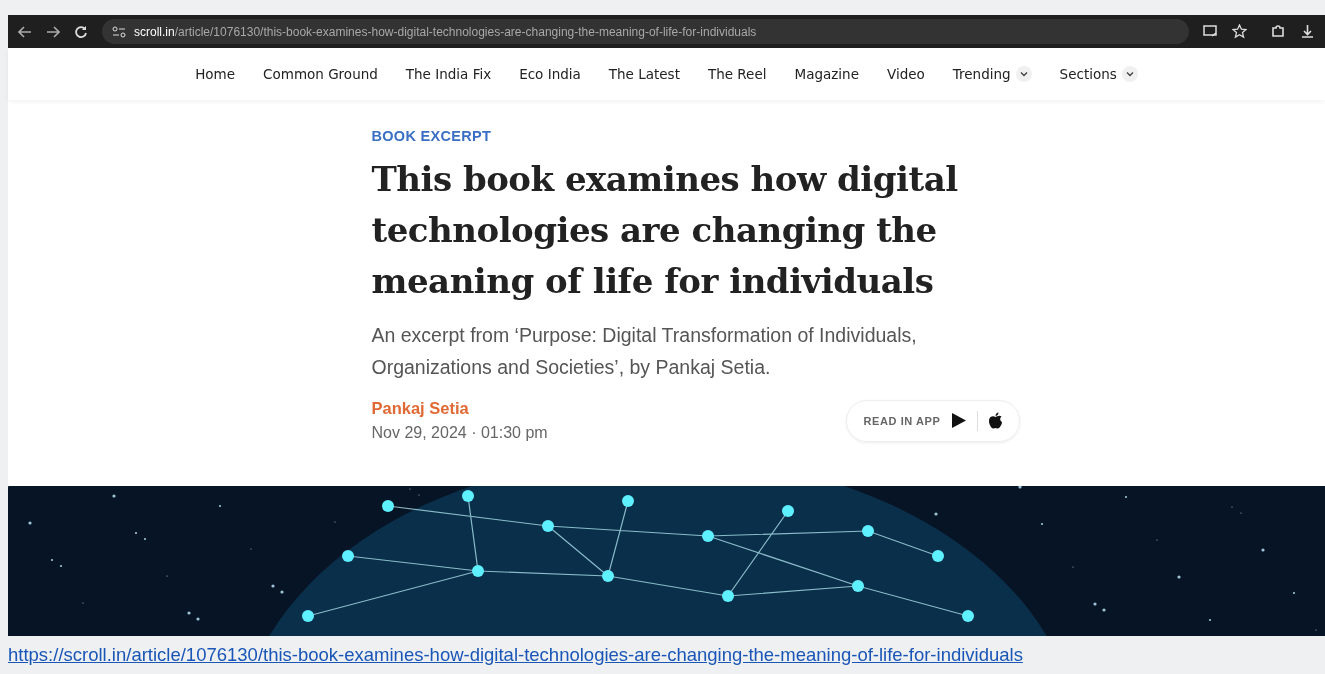 The image size is (1325, 674). Describe the element at coordinates (119, 31) in the screenshot. I see `site-settings-icon` at that location.